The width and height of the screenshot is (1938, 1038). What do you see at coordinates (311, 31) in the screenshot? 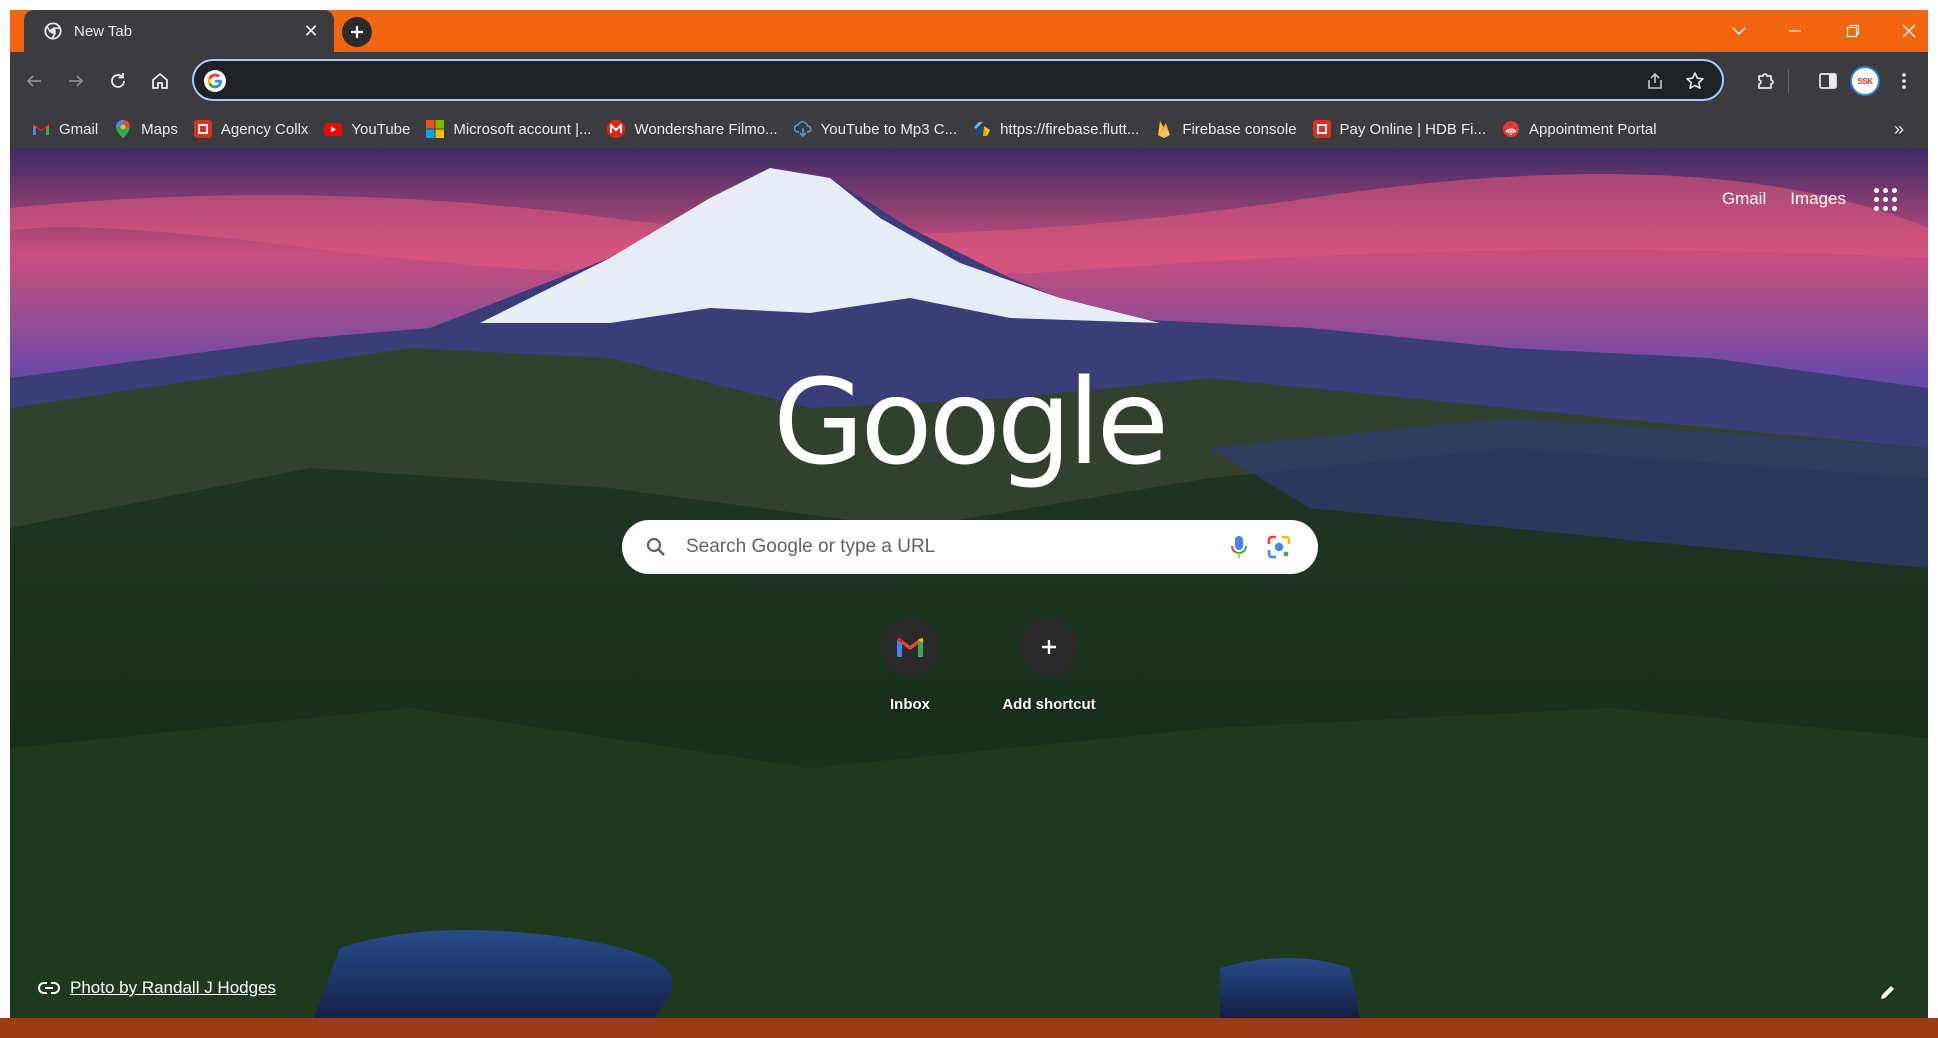
I see `tab-close-icon: ✕` at bounding box center [311, 31].